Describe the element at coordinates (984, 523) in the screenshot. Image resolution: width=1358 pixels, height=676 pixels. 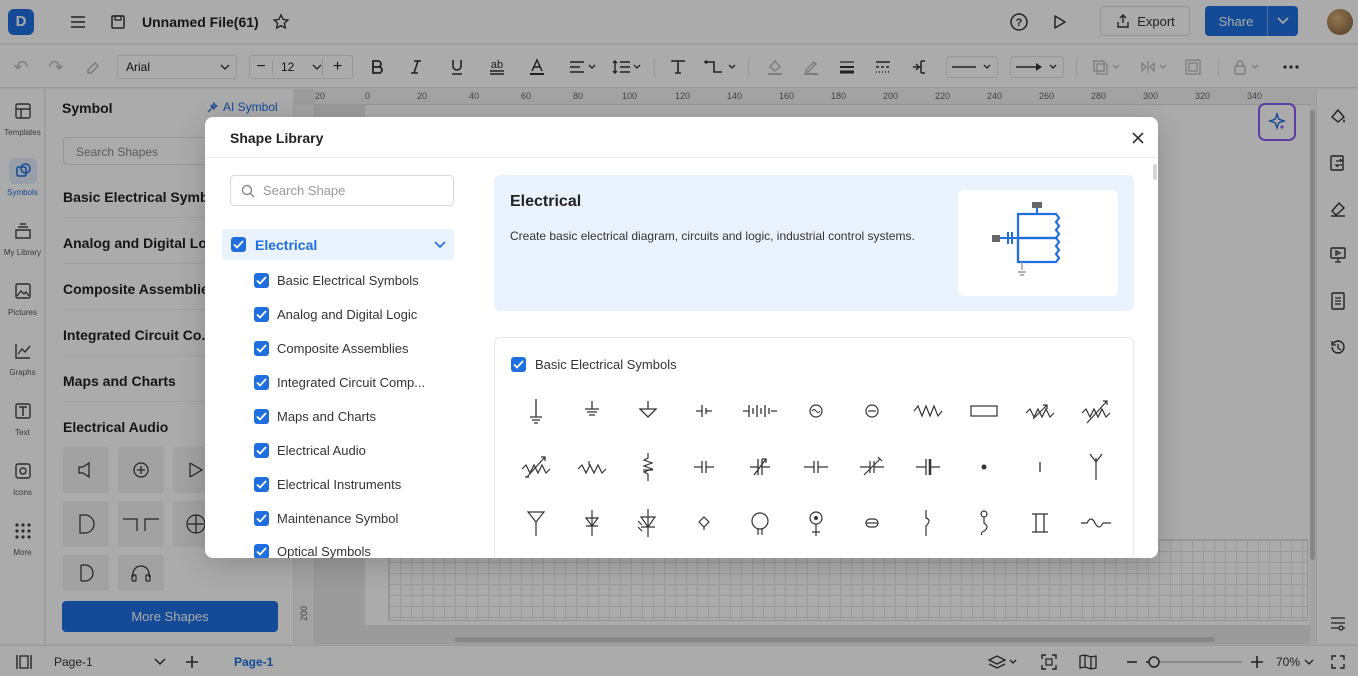
I see `hook-symbol` at that location.